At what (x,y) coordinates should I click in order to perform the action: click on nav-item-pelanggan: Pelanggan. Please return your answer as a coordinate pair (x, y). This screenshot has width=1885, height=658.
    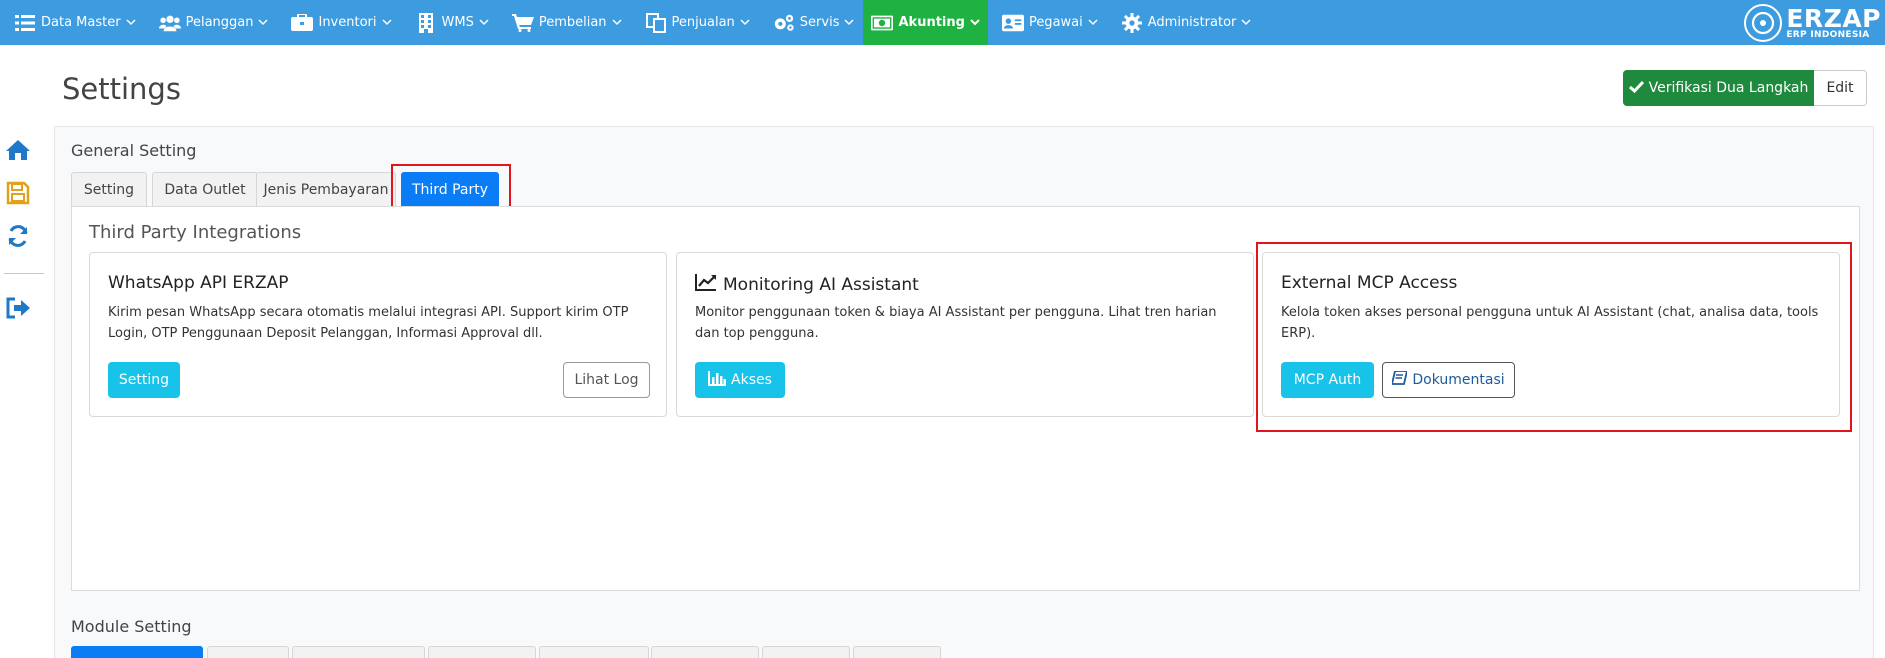
    Looking at the image, I should click on (211, 22).